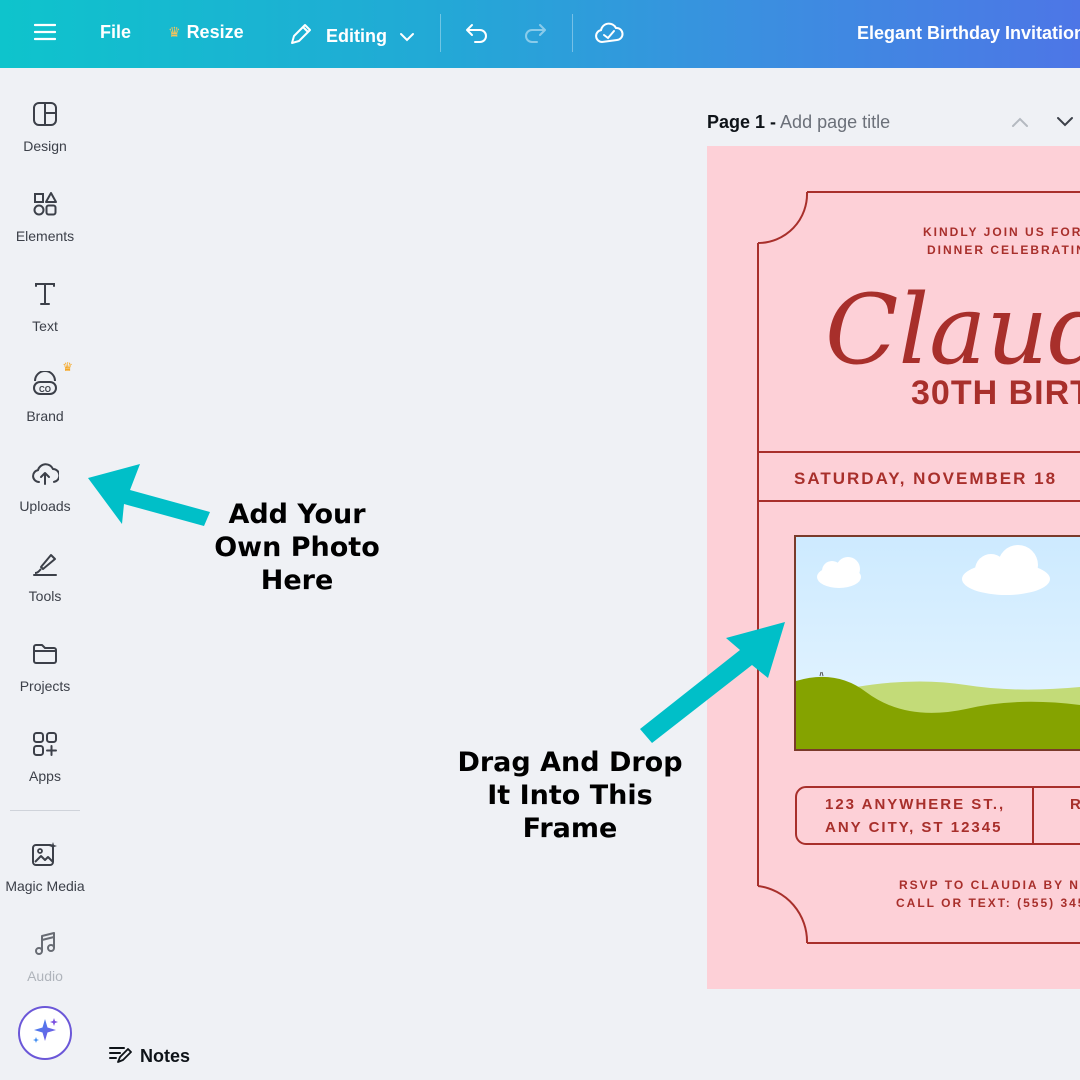  Describe the element at coordinates (45, 776) in the screenshot. I see `sidebar-item-label: Apps` at that location.